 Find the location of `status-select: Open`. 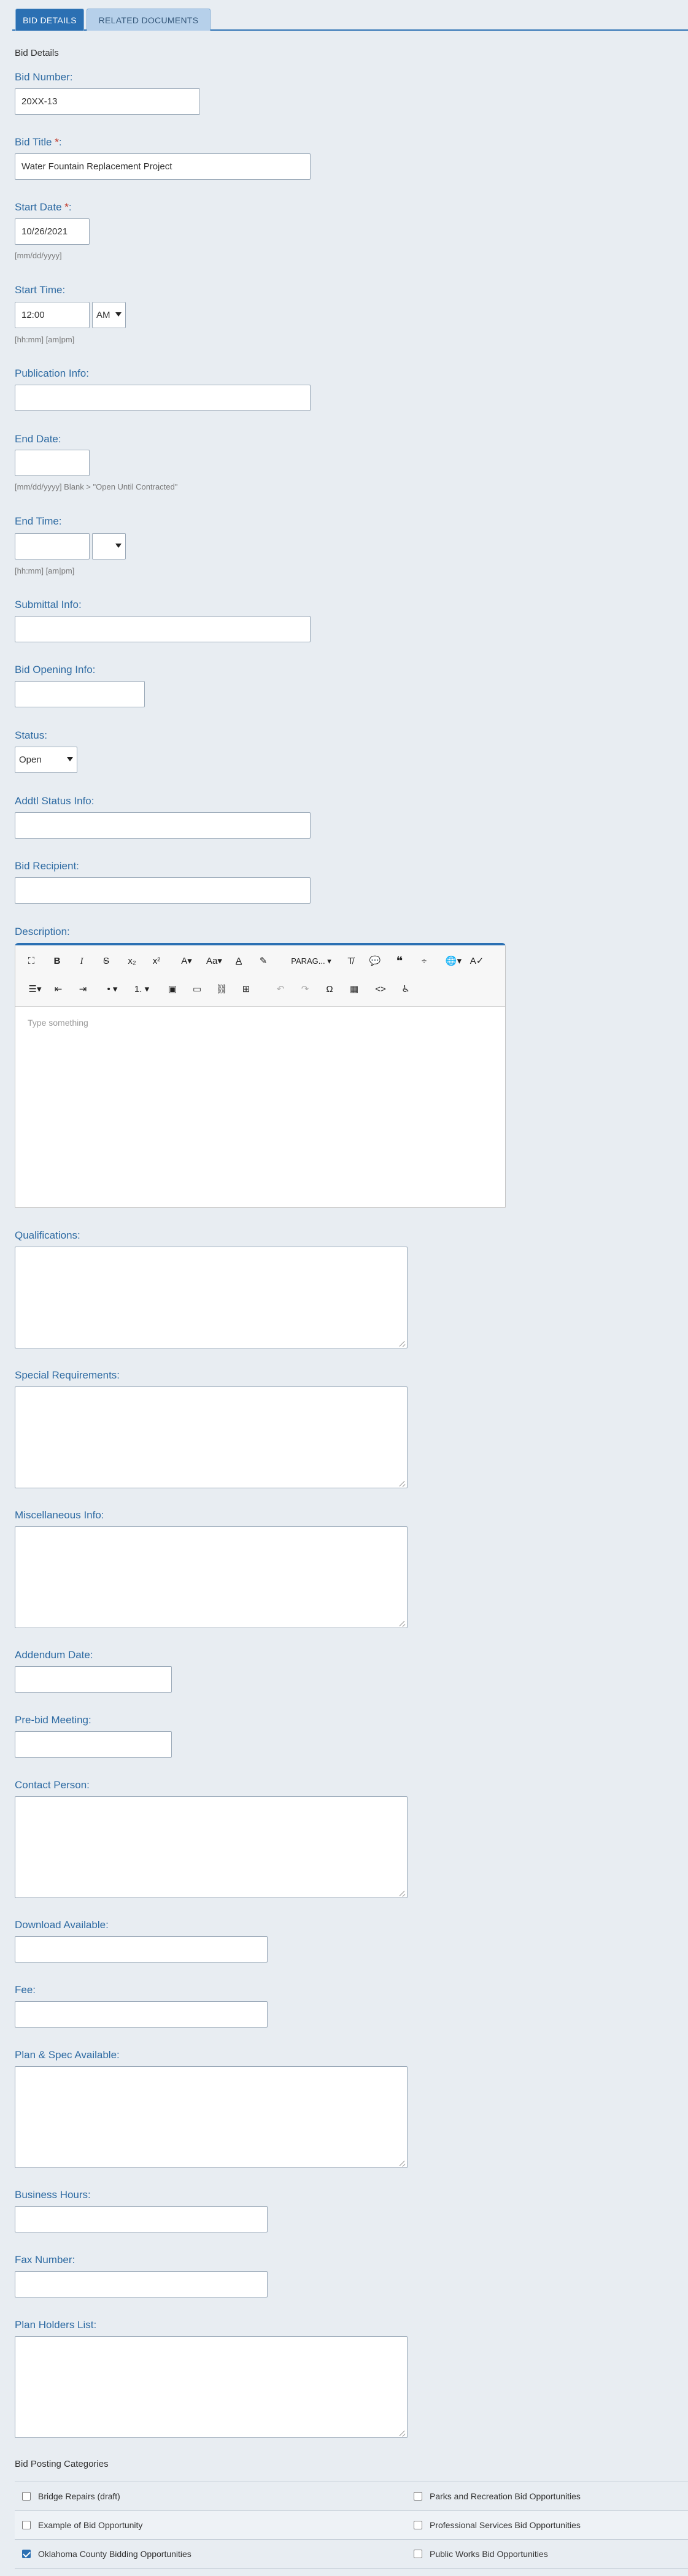

status-select: Open is located at coordinates (46, 760).